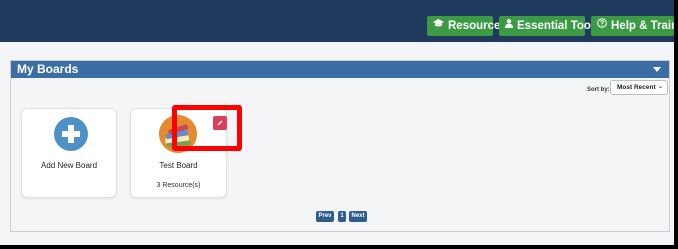 The height and width of the screenshot is (249, 678). I want to click on plus-circle-icon, so click(71, 134).